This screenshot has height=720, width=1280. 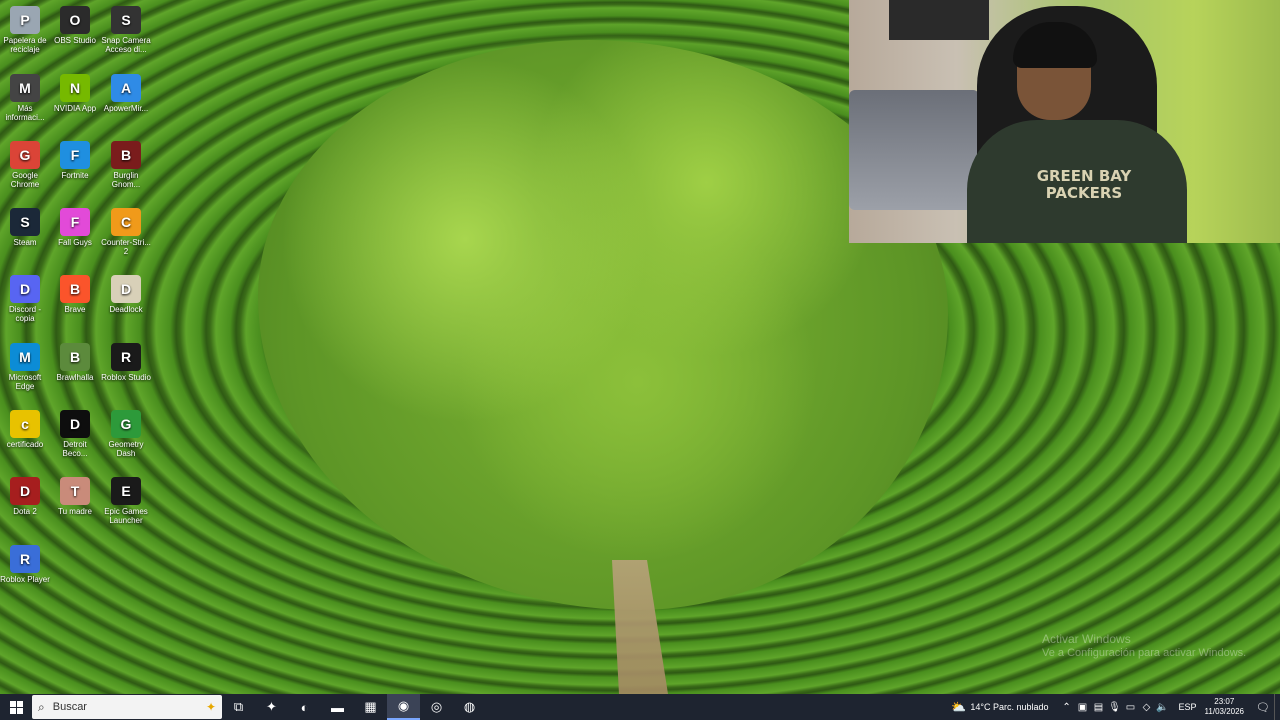 What do you see at coordinates (25, 88) in the screenshot?
I see `info-icon: M` at bounding box center [25, 88].